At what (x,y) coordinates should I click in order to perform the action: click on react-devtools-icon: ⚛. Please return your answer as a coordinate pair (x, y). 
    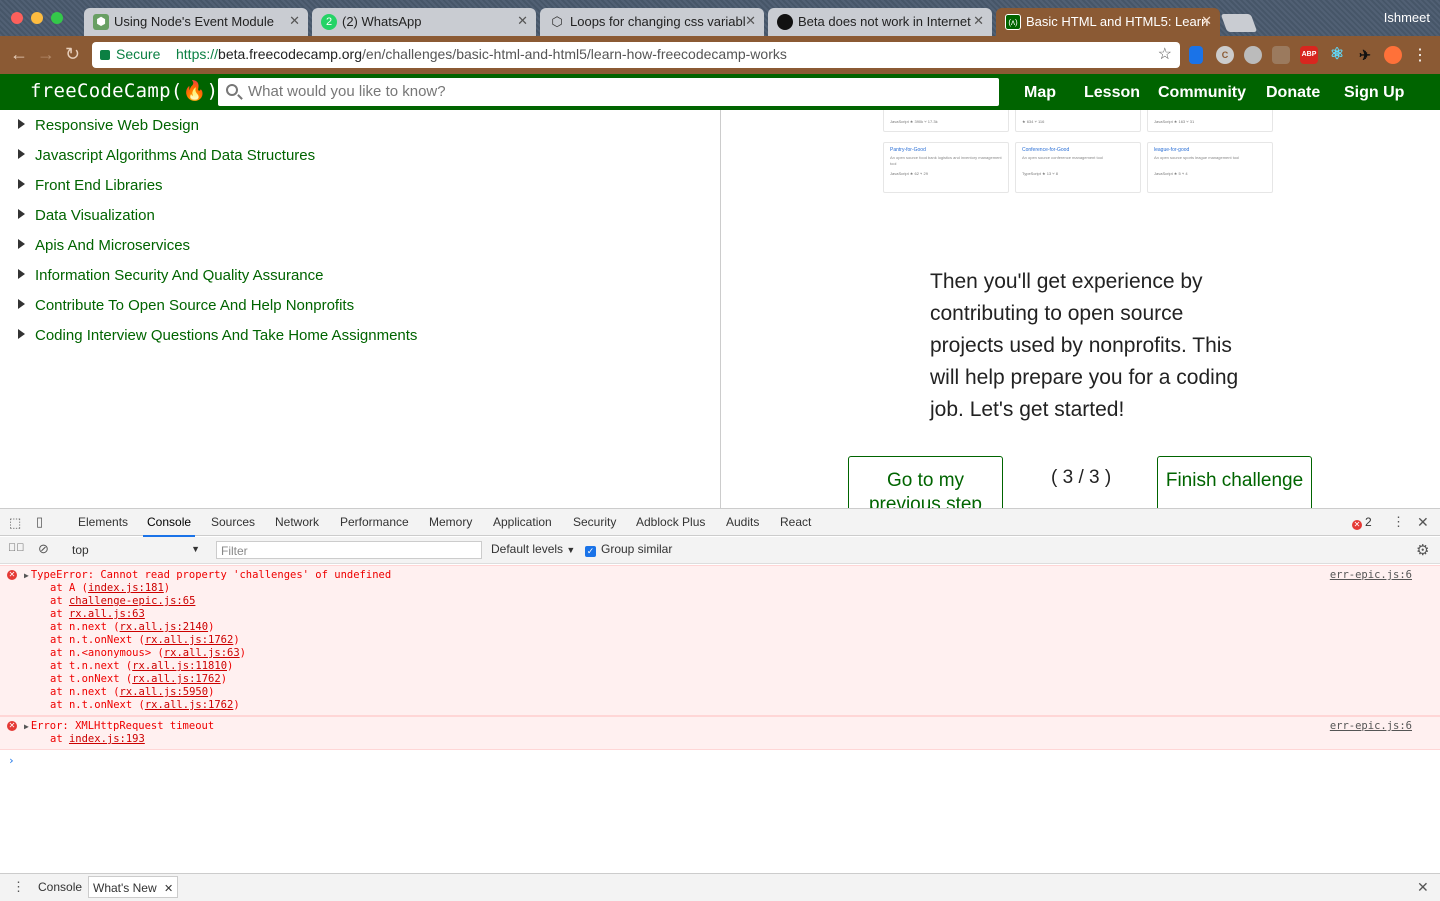
    Looking at the image, I should click on (1337, 55).